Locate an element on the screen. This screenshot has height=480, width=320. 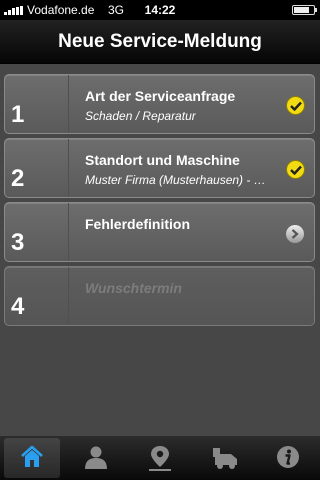
status-bar: Vodafone.de 3G 14:22 is located at coordinates (160, 10).